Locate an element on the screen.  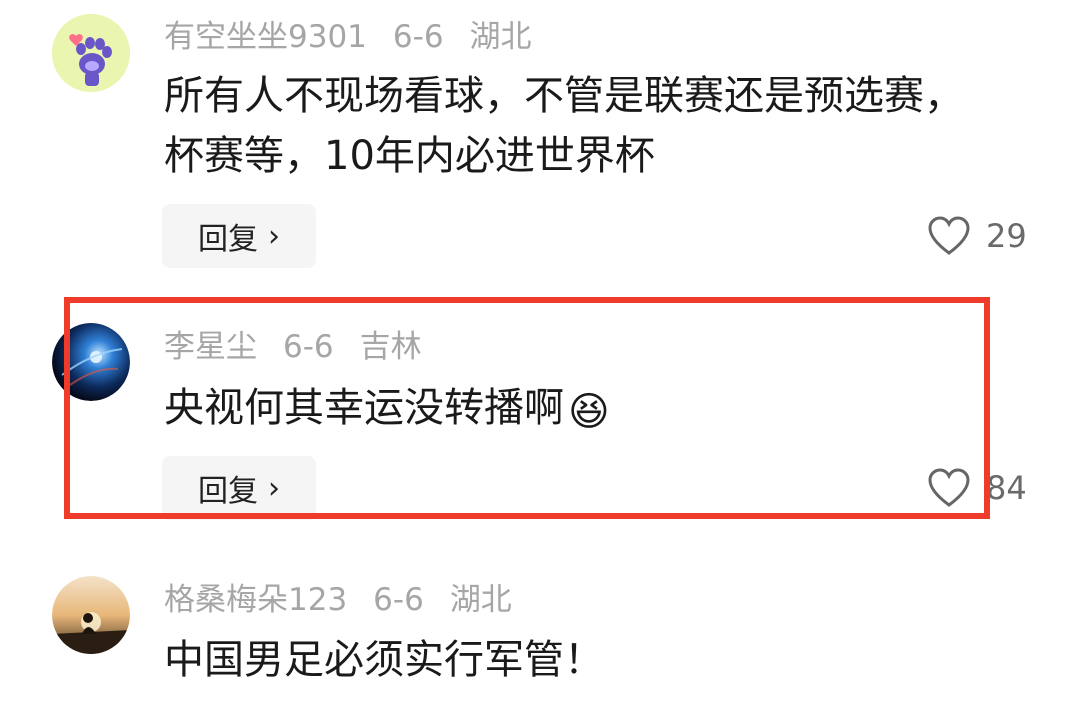
comment-meta: 有空坐坐9301 6-6 湖北 is located at coordinates (361, 37).